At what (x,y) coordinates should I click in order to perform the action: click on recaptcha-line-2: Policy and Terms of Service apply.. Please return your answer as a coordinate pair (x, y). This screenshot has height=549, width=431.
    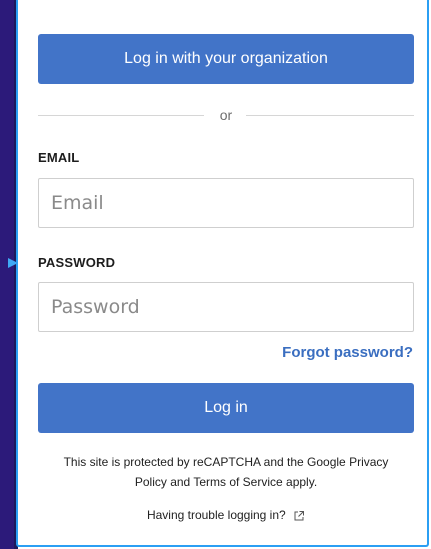
    Looking at the image, I should click on (226, 482).